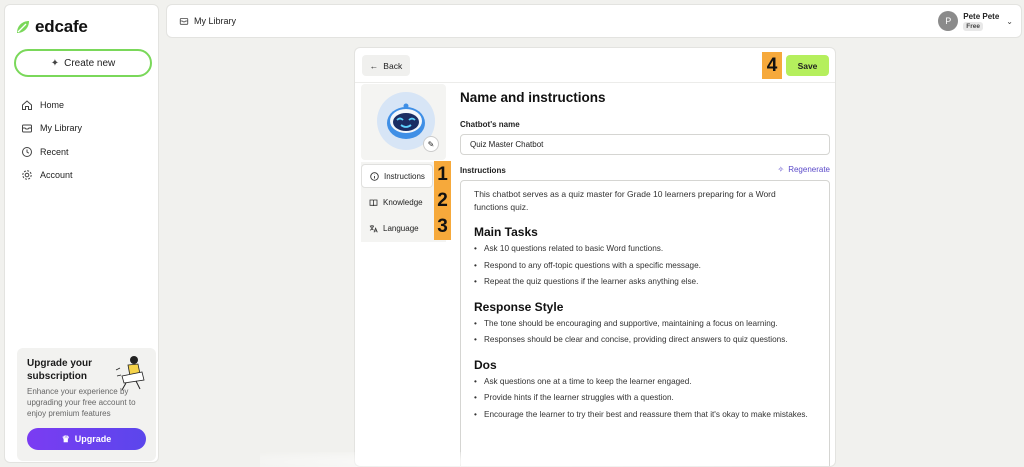 This screenshot has width=1024, height=467. I want to click on editor-left-column: ✎ Instructions Knowledge Language 1 2 3, so click(406, 275).